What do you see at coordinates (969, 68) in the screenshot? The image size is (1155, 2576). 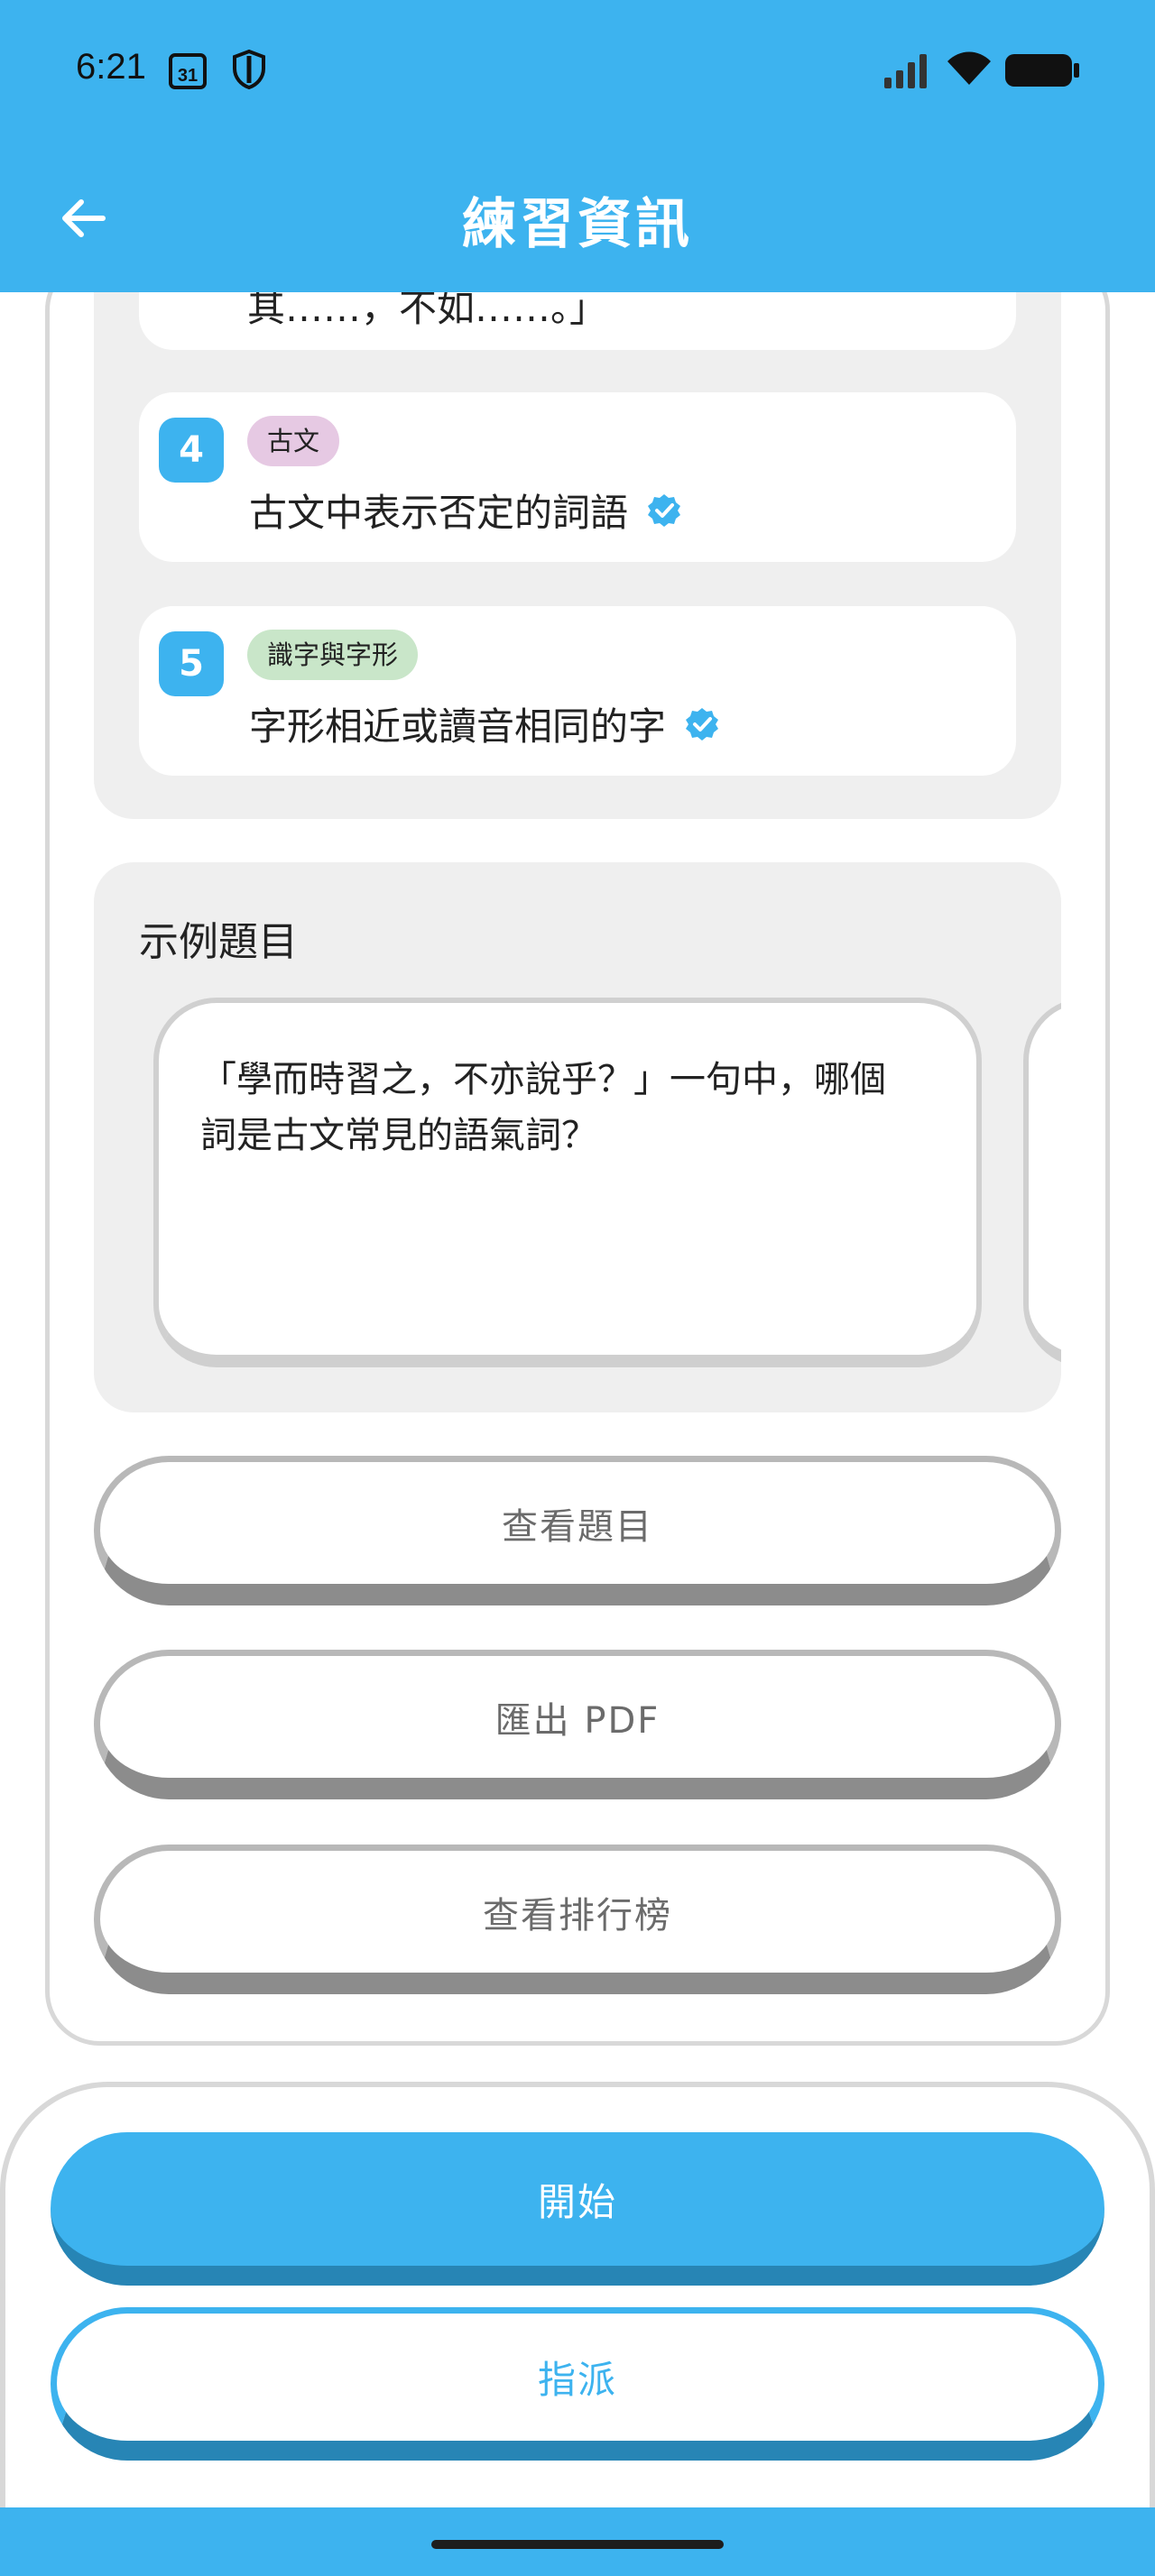 I see `wifi-icon` at bounding box center [969, 68].